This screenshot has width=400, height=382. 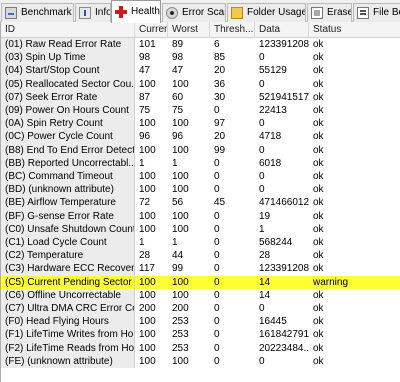 What do you see at coordinates (200, 322) in the screenshot?
I see `table-row: (F0) Head Flying Hours 100 253 0 16445 ok` at bounding box center [200, 322].